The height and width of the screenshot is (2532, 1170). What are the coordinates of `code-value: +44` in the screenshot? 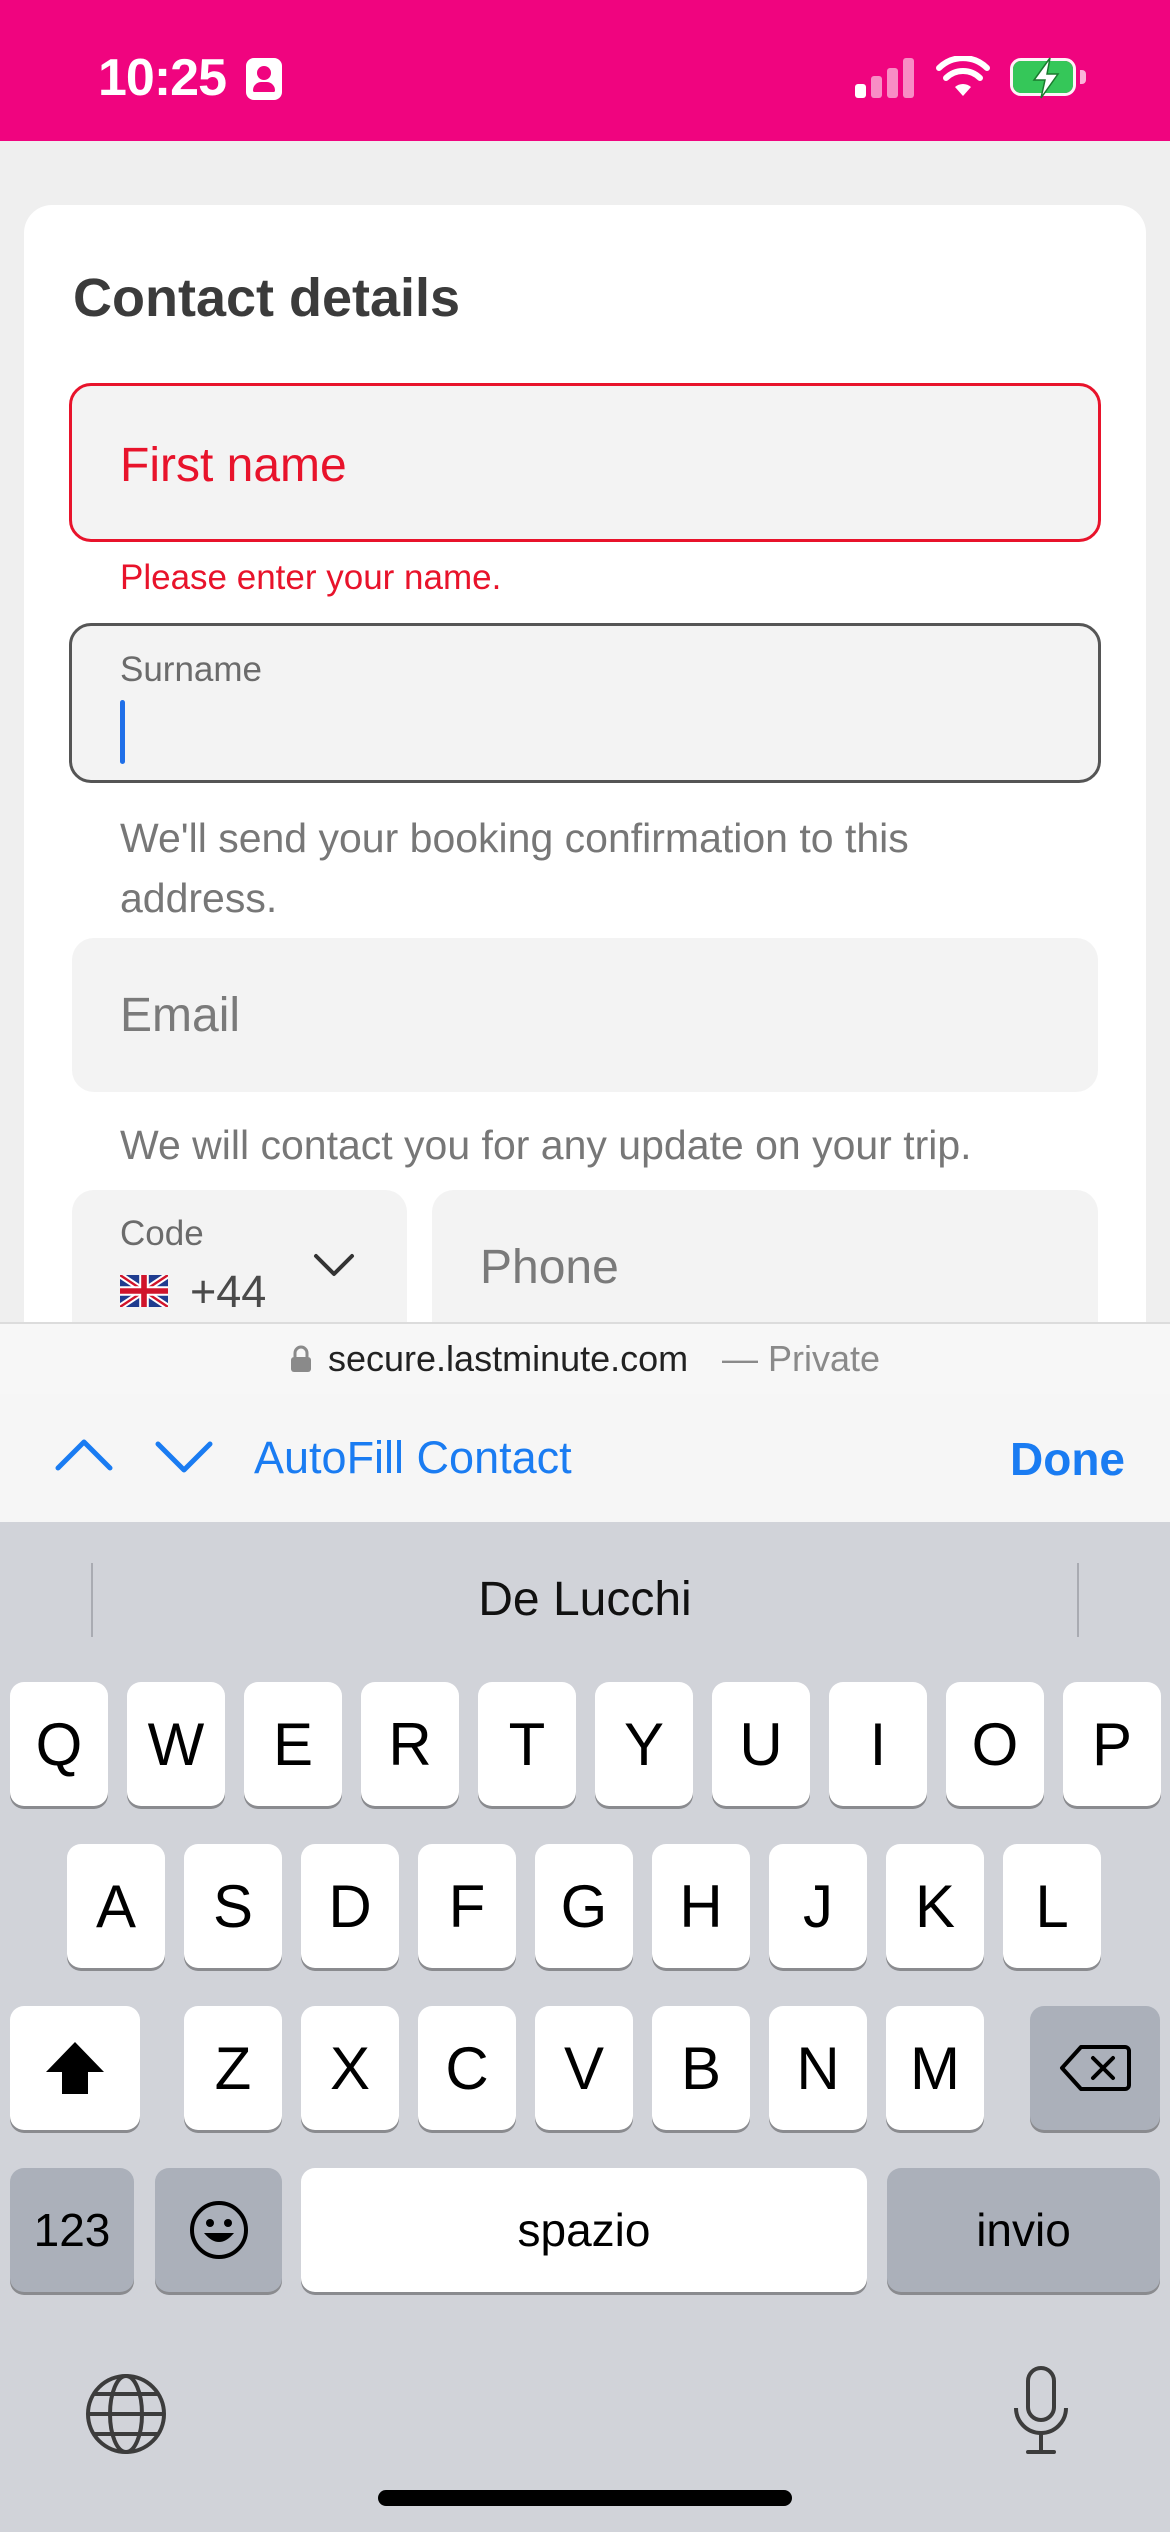 It's located at (228, 1291).